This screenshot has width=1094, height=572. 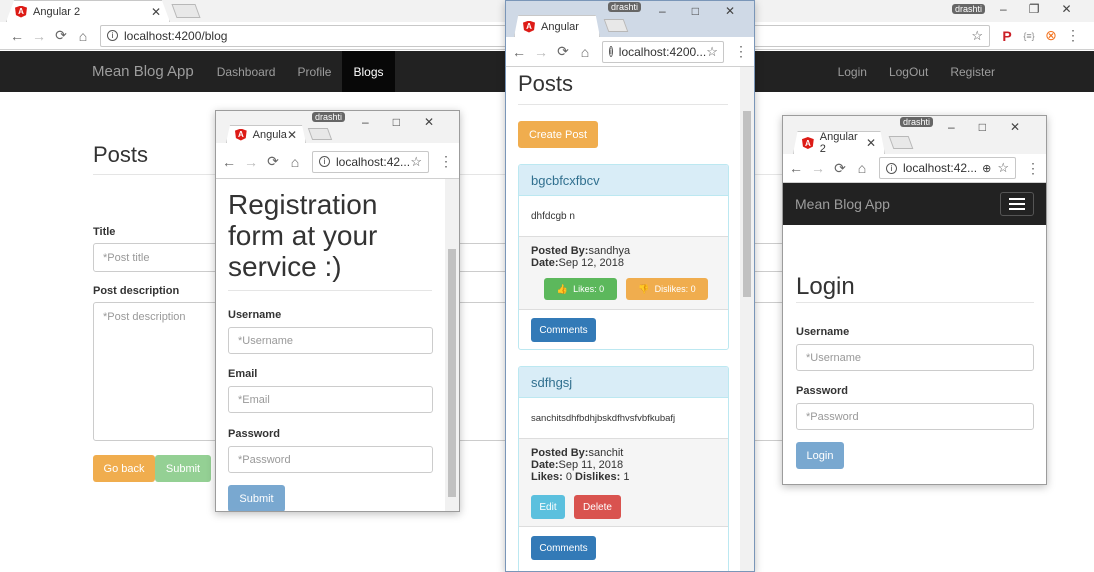 What do you see at coordinates (839, 142) in the screenshot?
I see `login-tab: A Angular 2 ✕` at bounding box center [839, 142].